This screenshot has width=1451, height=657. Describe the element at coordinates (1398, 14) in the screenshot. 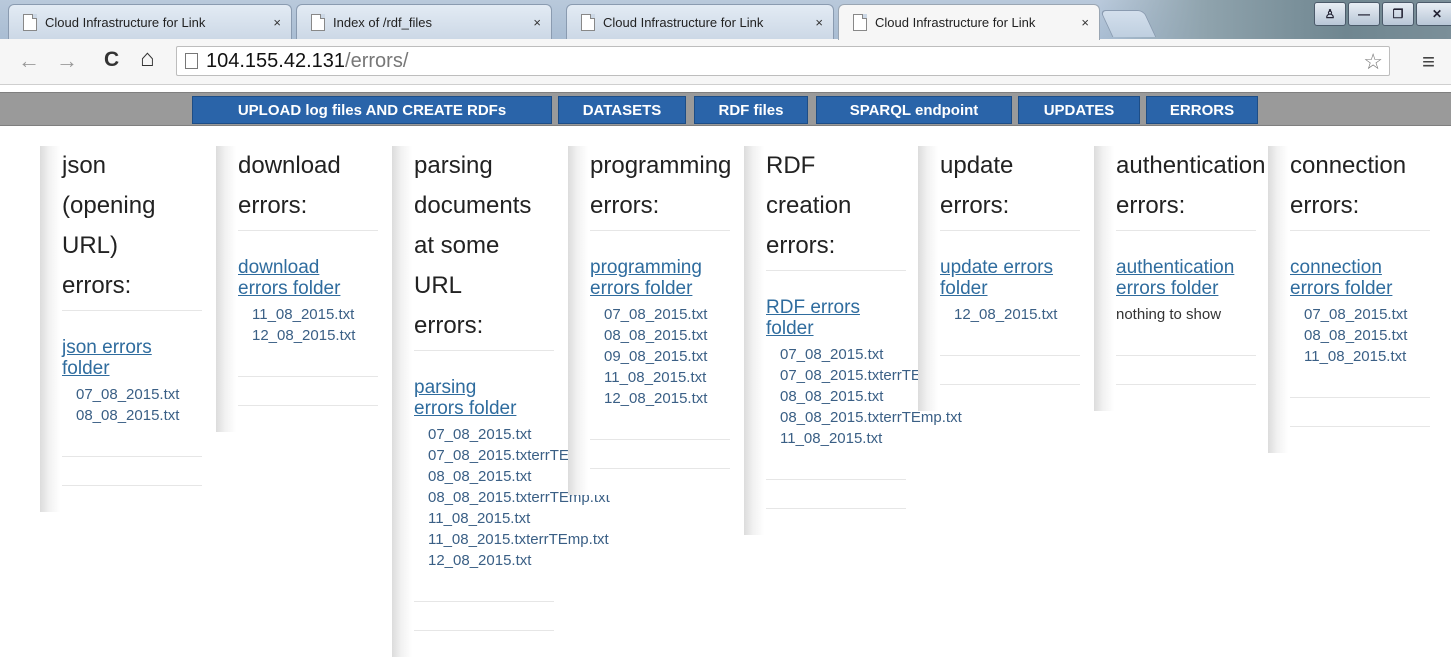

I see `maximize-icon: ❐` at that location.